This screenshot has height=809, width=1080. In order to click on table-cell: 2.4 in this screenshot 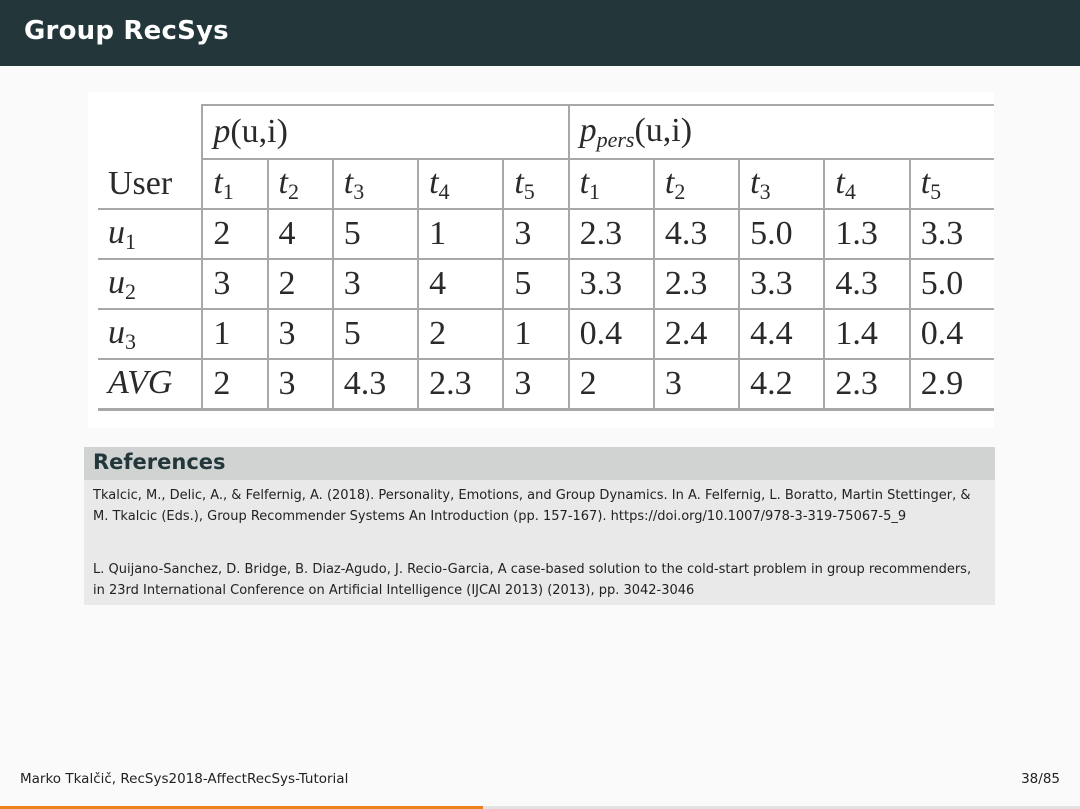, I will do `click(696, 334)`.